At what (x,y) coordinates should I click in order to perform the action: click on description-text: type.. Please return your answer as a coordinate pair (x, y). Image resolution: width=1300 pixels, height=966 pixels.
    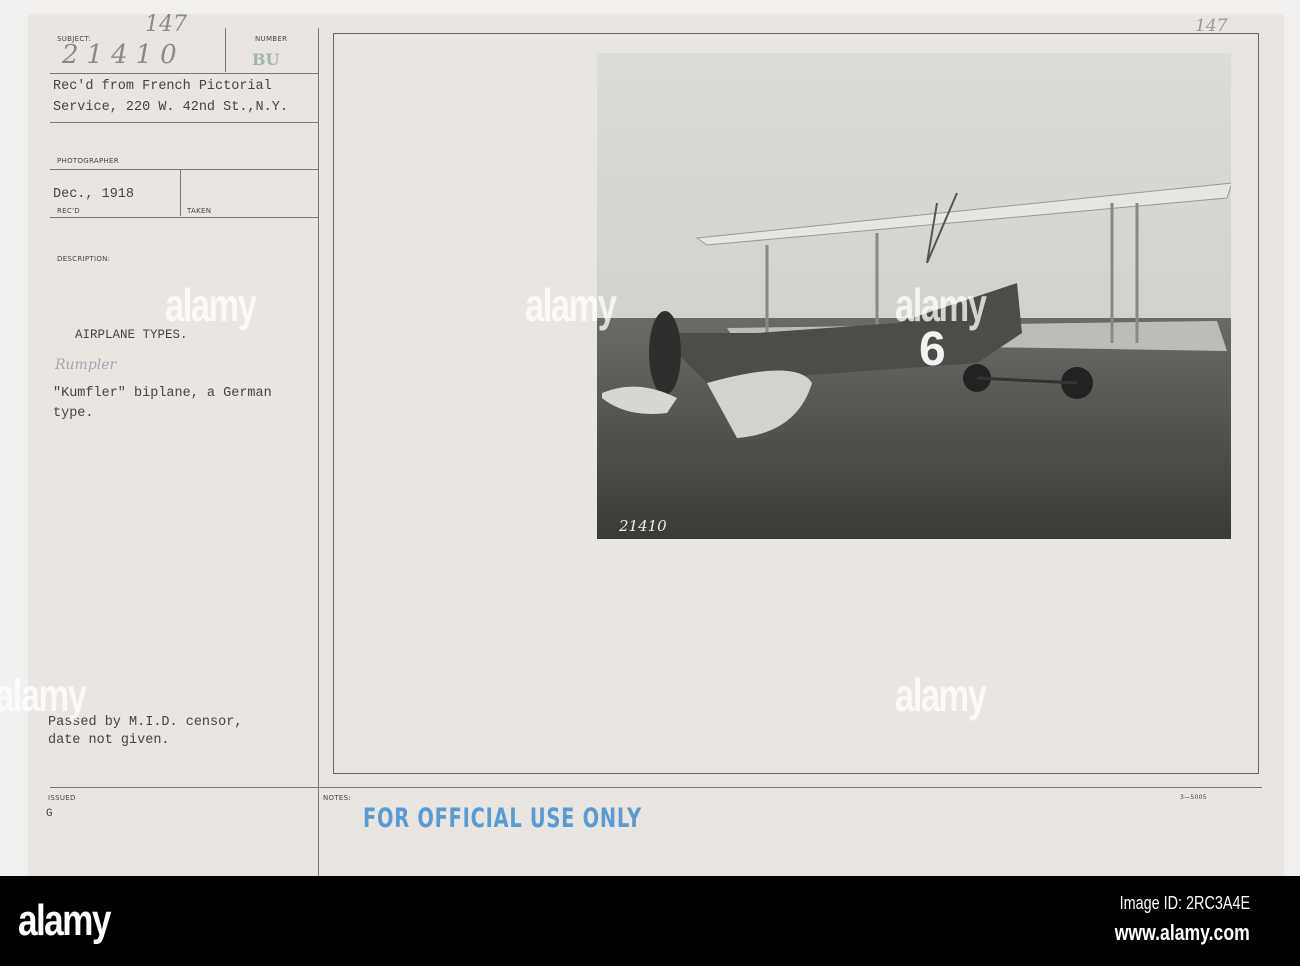
    Looking at the image, I should click on (73, 413).